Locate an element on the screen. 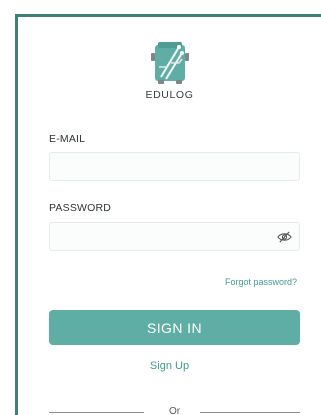  password-field is located at coordinates (174, 236).